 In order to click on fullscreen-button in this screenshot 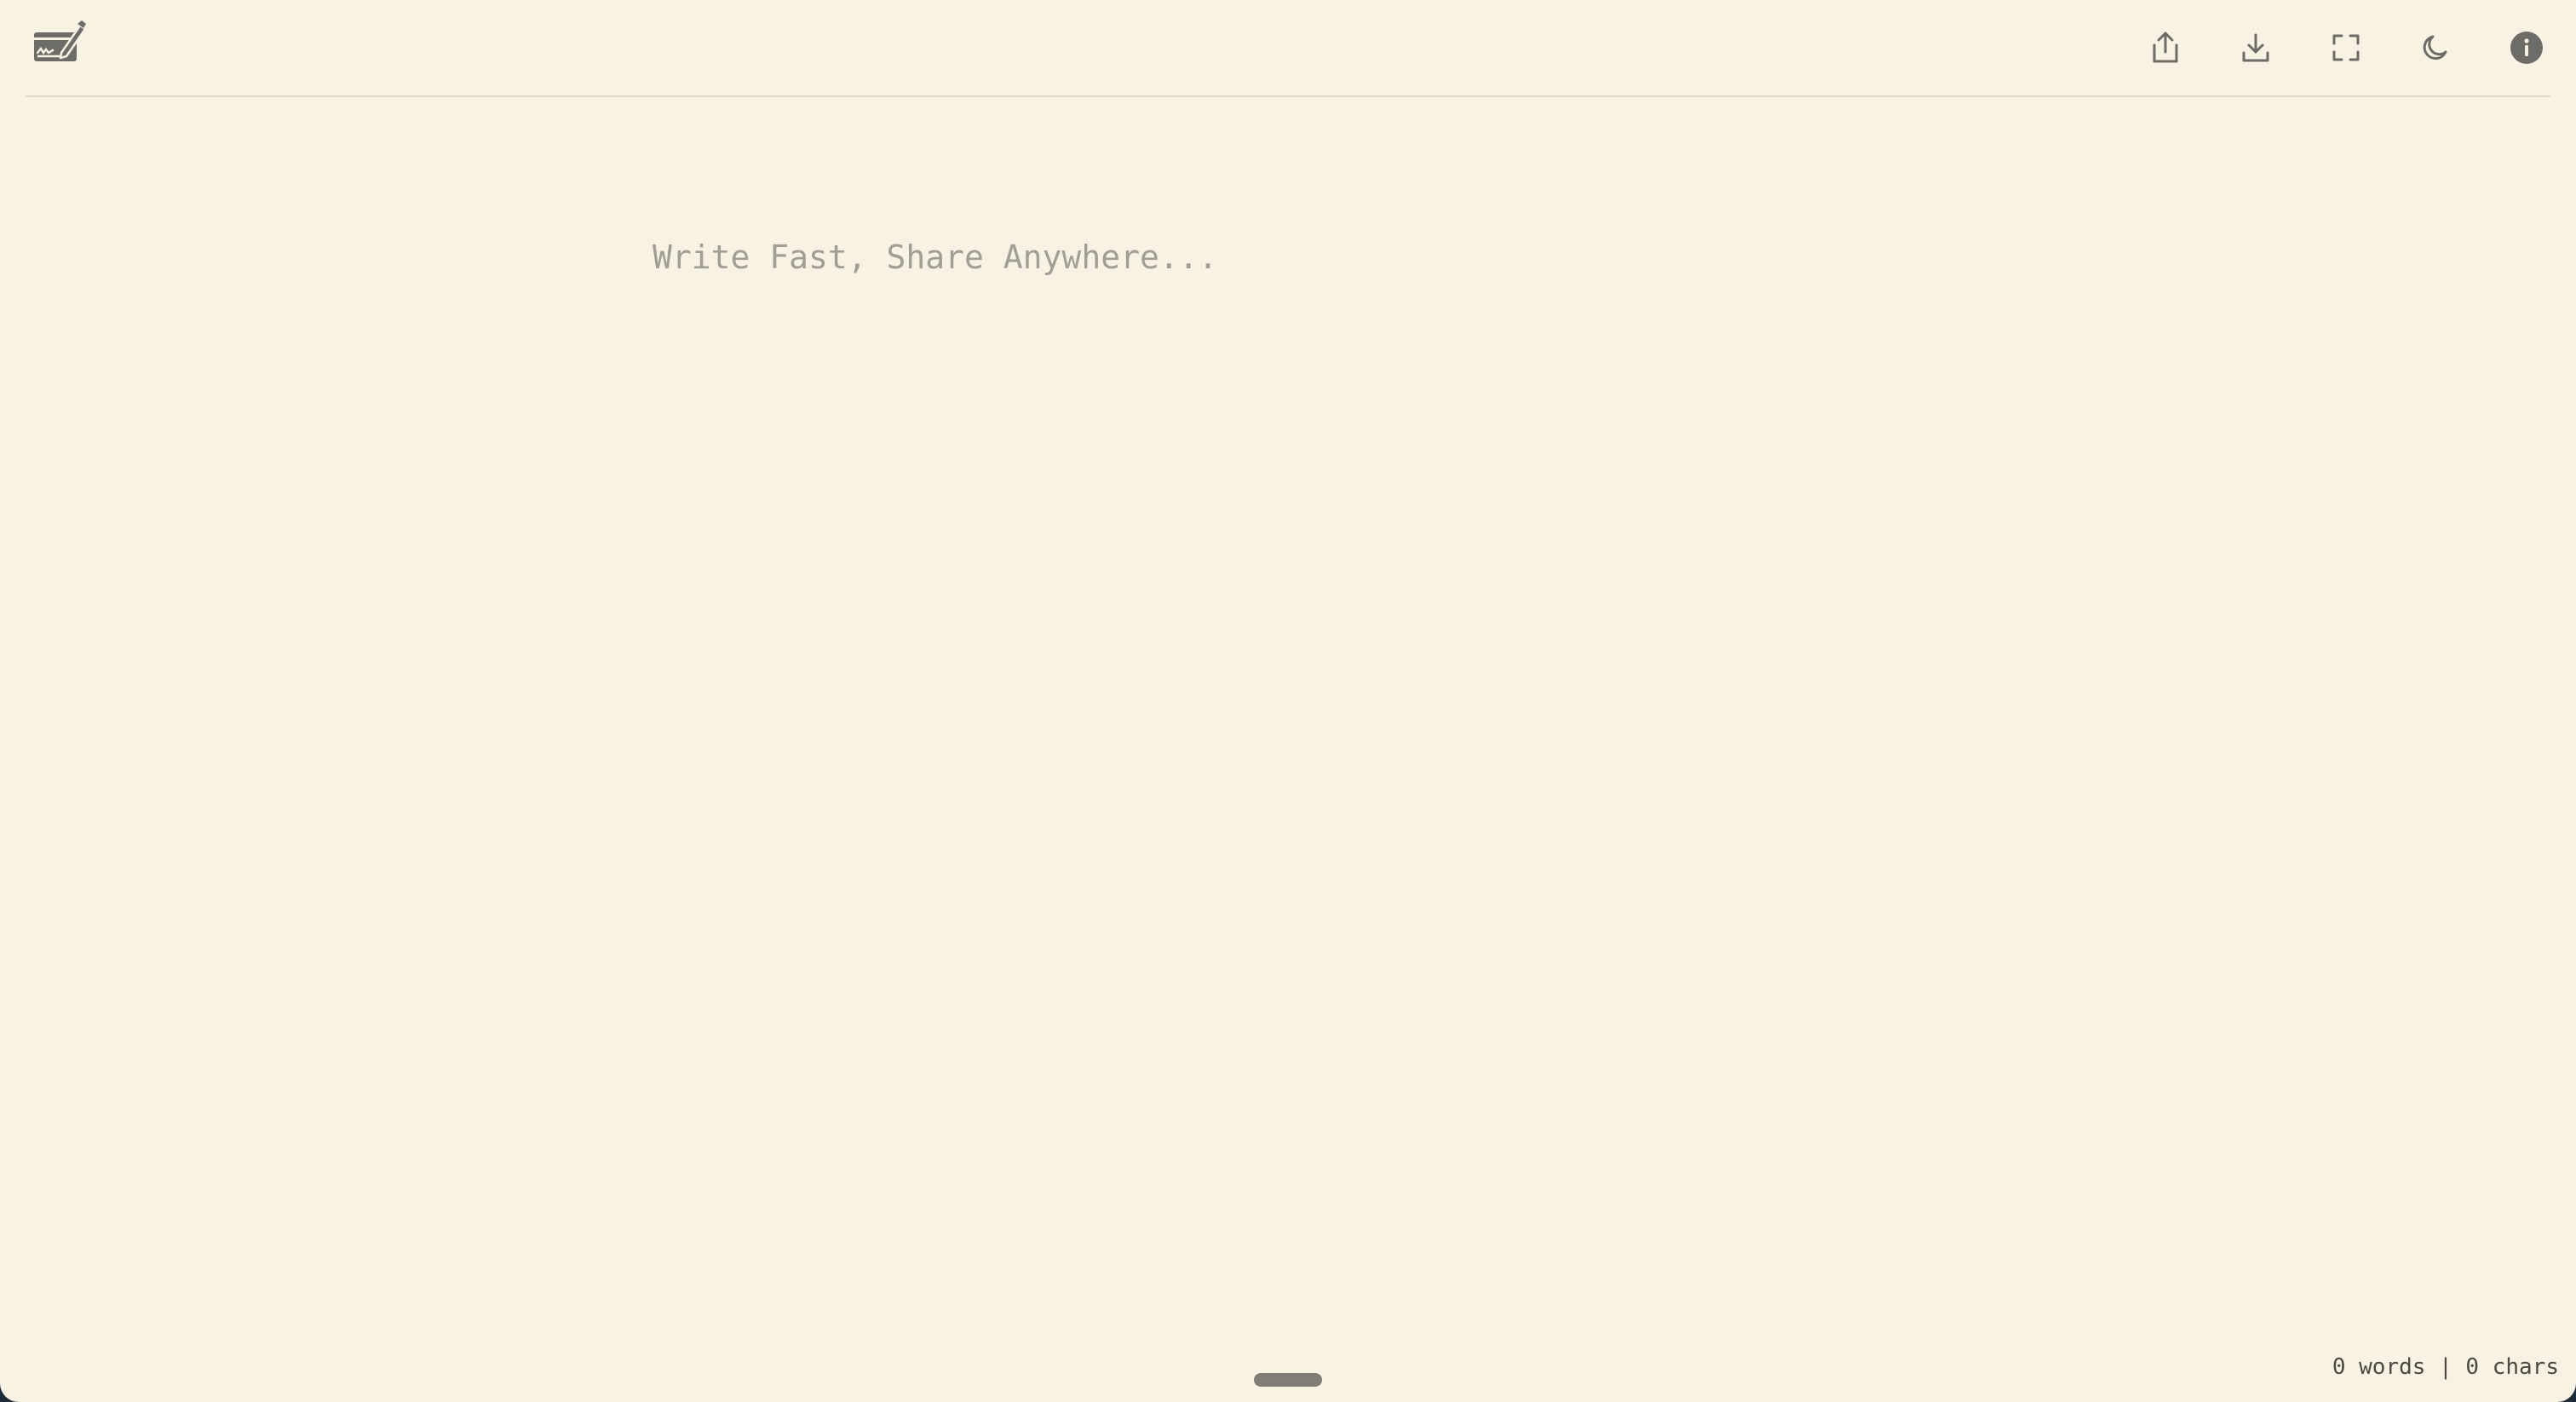, I will do `click(2346, 48)`.